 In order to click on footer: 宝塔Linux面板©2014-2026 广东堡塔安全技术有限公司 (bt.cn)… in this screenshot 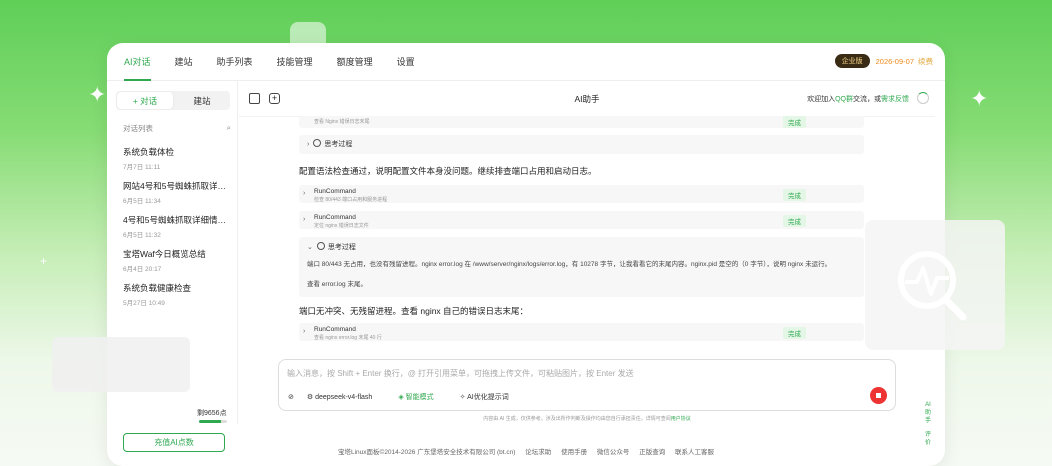, I will do `click(526, 451)`.